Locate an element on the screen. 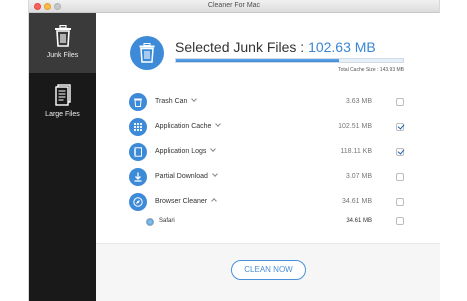 This screenshot has width=467, height=301. junk-progress-bar is located at coordinates (289, 60).